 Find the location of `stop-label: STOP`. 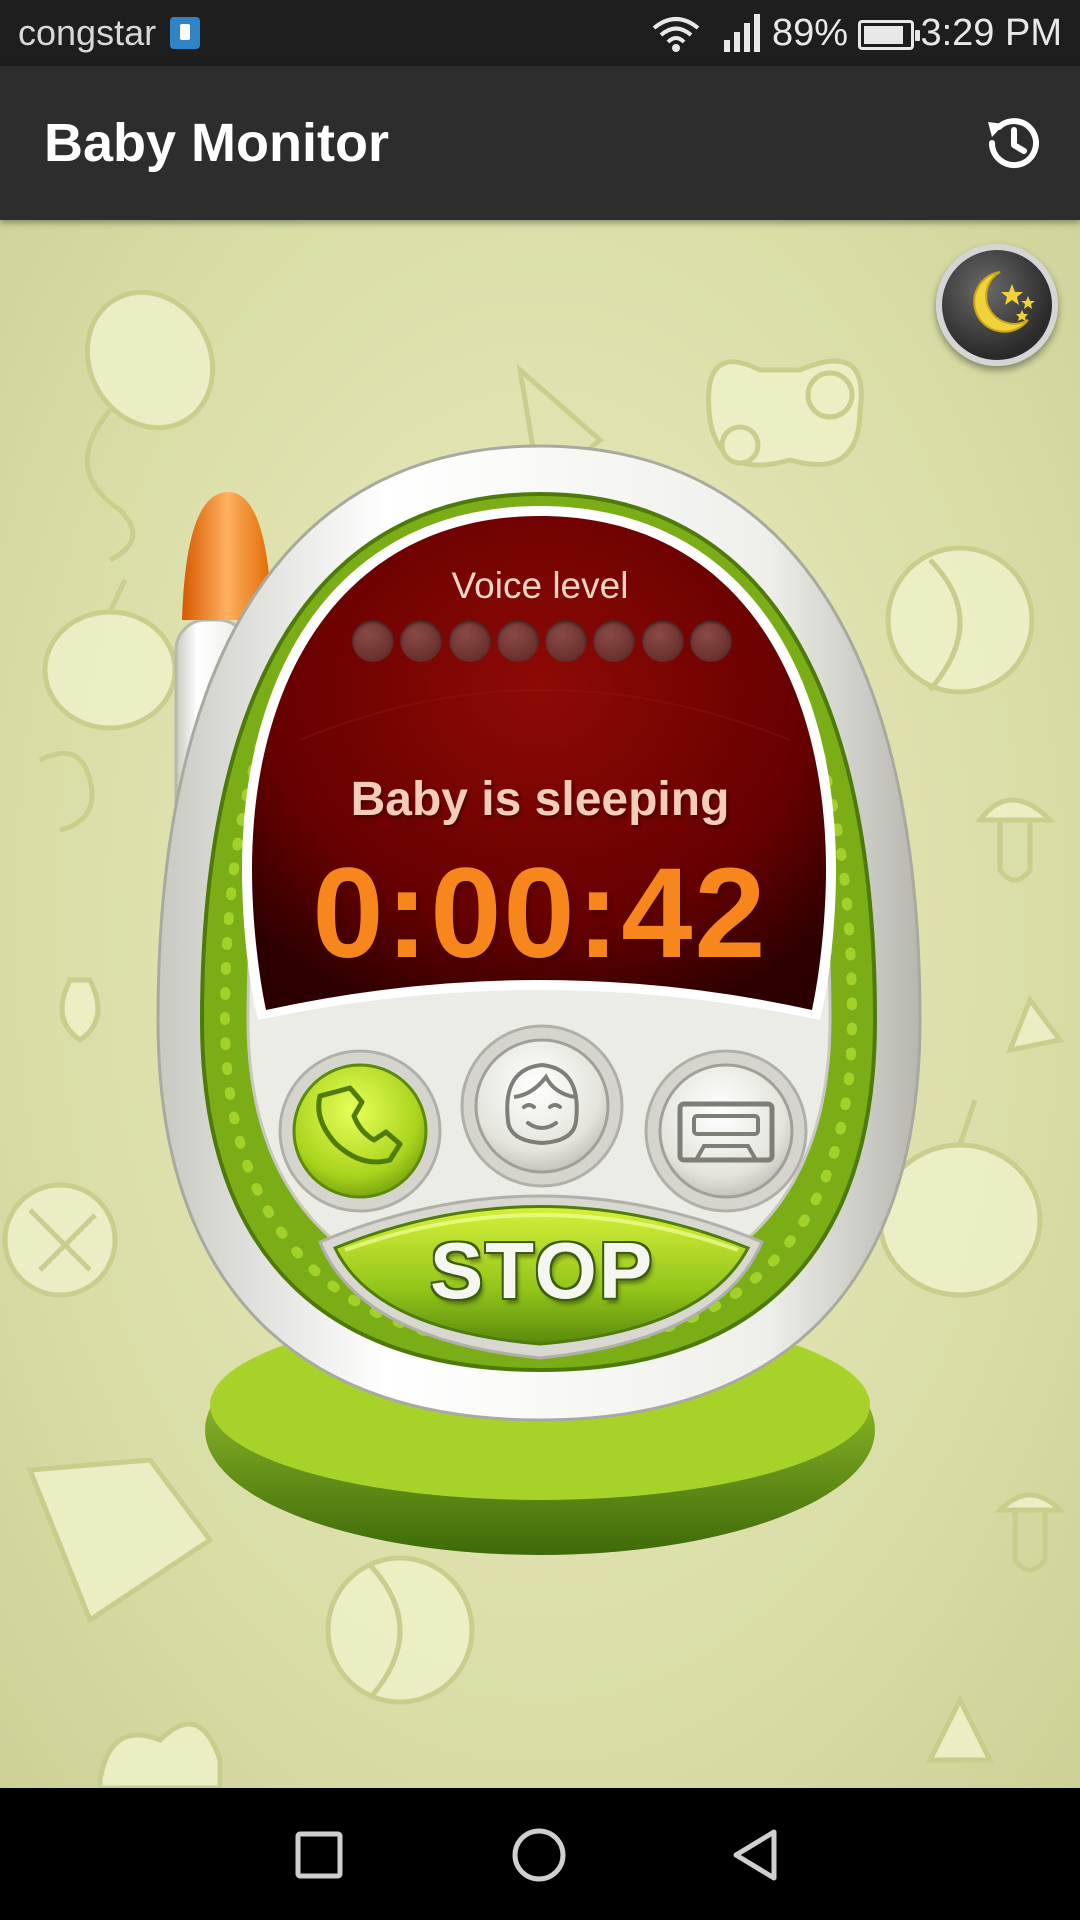

stop-label: STOP is located at coordinates (542, 1270).